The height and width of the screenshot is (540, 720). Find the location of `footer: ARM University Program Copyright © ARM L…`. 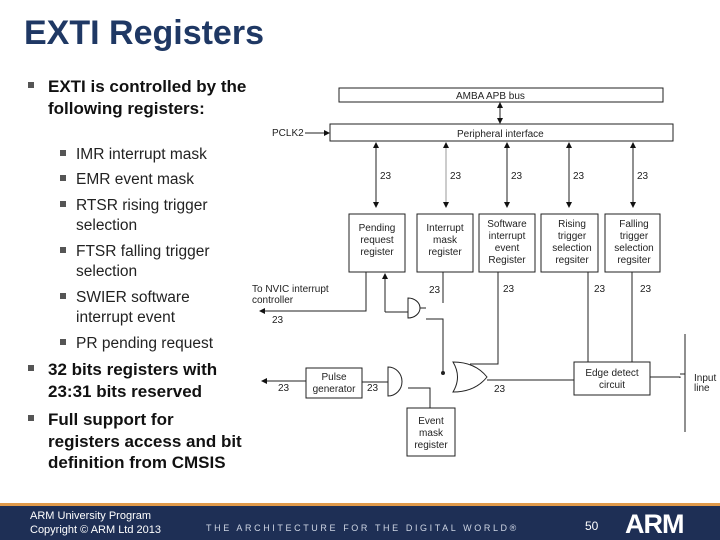

footer: ARM University Program Copyright © ARM L… is located at coordinates (360, 521).